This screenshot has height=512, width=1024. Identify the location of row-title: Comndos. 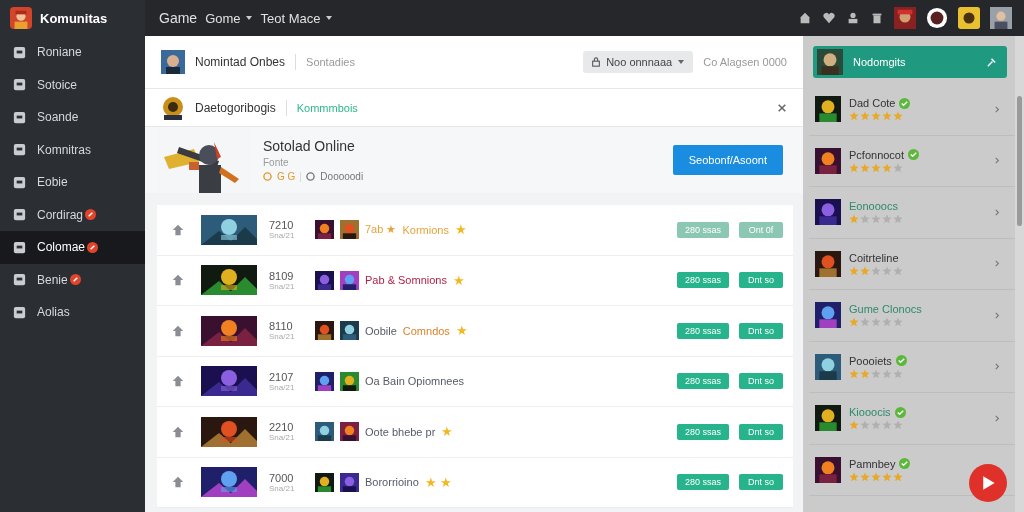
(426, 330).